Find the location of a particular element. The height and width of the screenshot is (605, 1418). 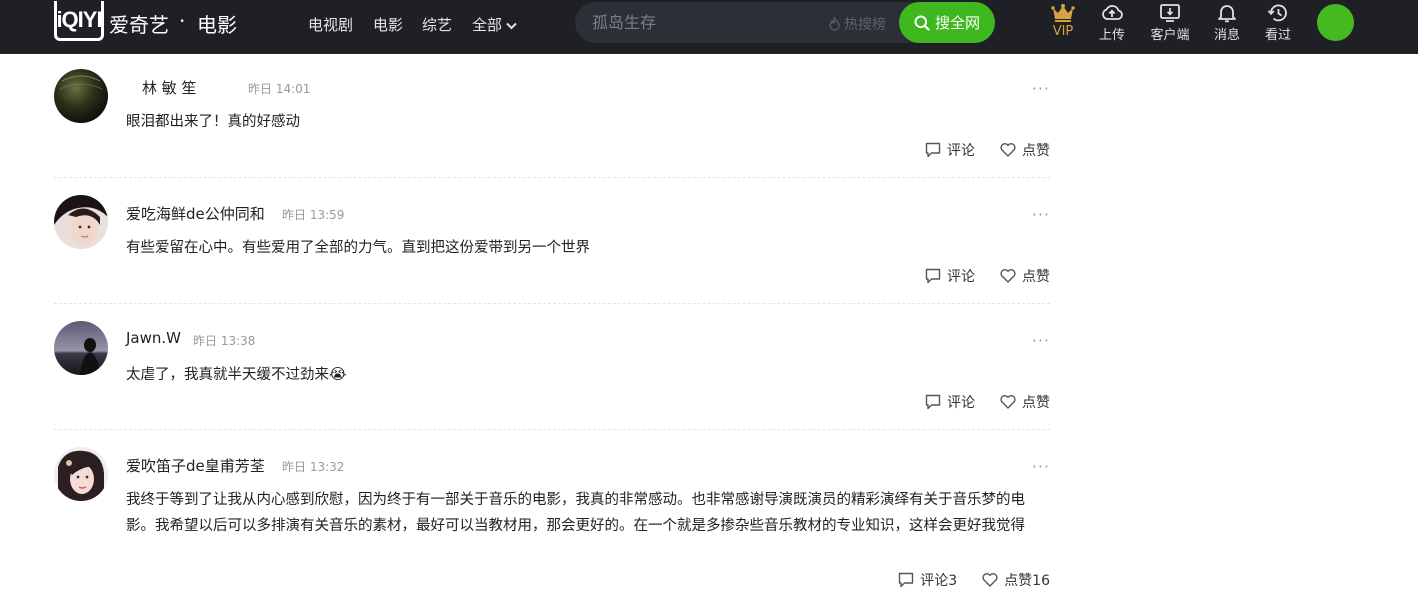

like-button: 点赞16 is located at coordinates (1015, 580).